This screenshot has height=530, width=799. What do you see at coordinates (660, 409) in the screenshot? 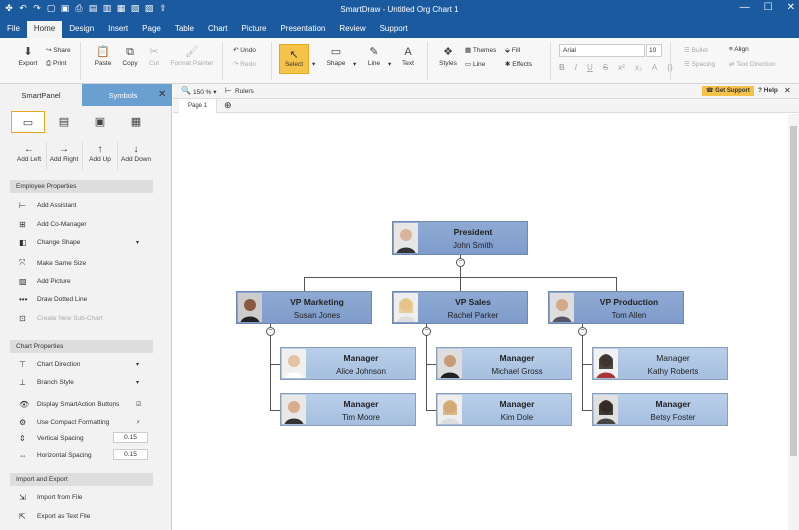
I see `org-box-manager: Manager Betsy Foster` at bounding box center [660, 409].